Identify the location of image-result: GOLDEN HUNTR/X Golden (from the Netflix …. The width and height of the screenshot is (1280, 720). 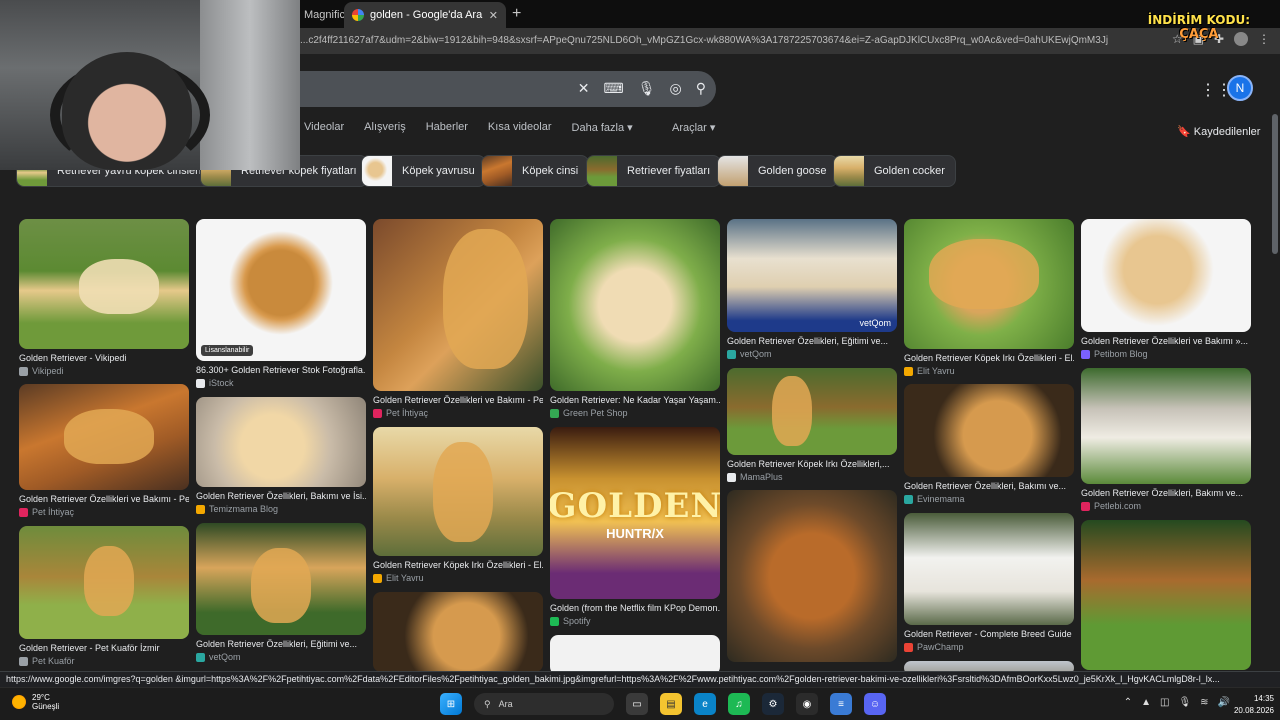
(635, 526).